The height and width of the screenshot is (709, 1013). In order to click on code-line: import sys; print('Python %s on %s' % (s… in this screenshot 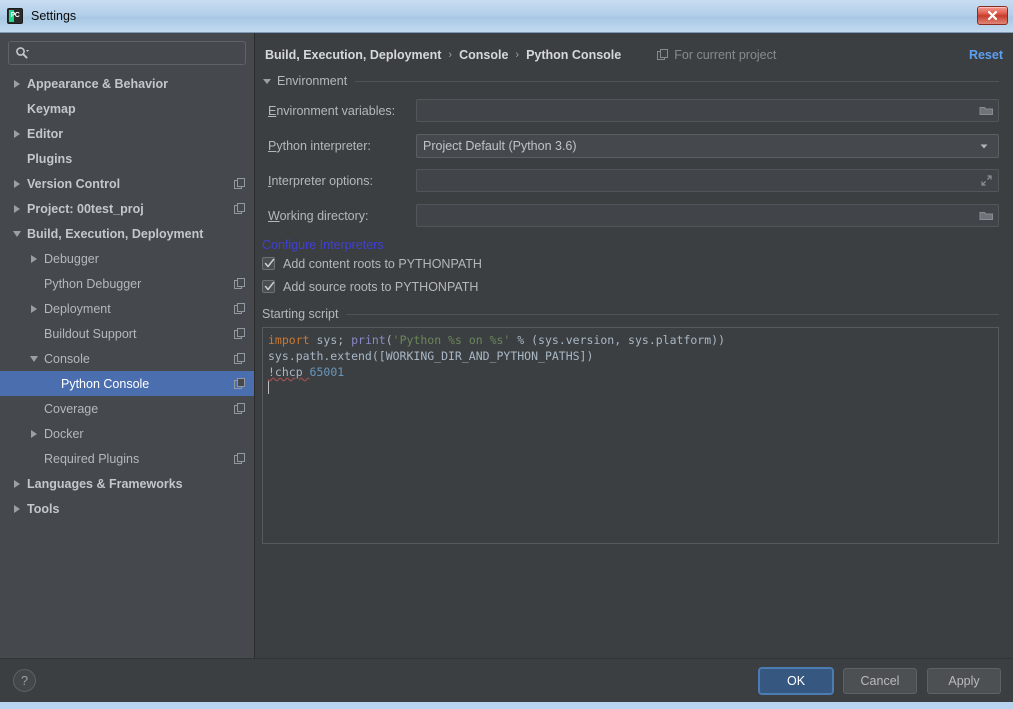, I will do `click(630, 340)`.